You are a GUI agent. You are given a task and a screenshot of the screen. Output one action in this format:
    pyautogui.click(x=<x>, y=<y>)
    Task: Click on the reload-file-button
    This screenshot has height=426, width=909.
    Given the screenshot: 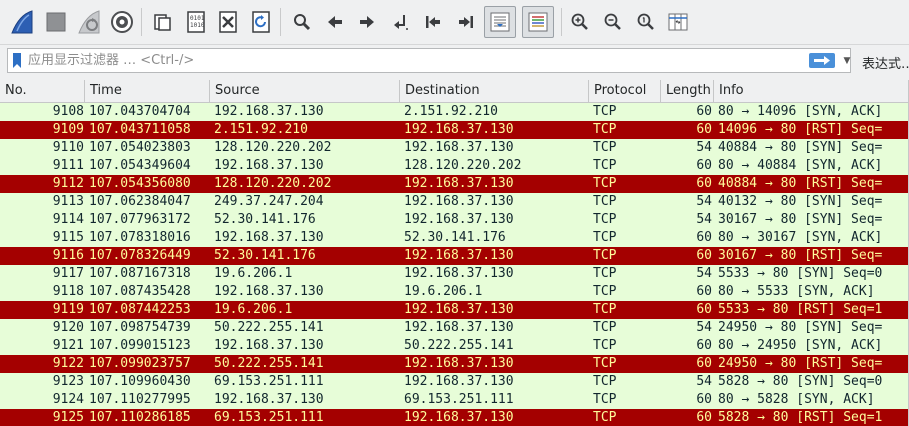 What is the action you would take?
    pyautogui.click(x=261, y=22)
    